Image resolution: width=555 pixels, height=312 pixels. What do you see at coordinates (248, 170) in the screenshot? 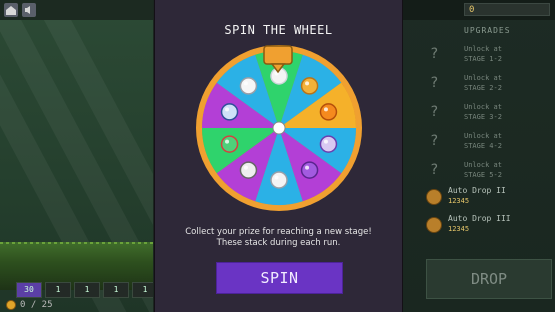
I see `clock-icon` at bounding box center [248, 170].